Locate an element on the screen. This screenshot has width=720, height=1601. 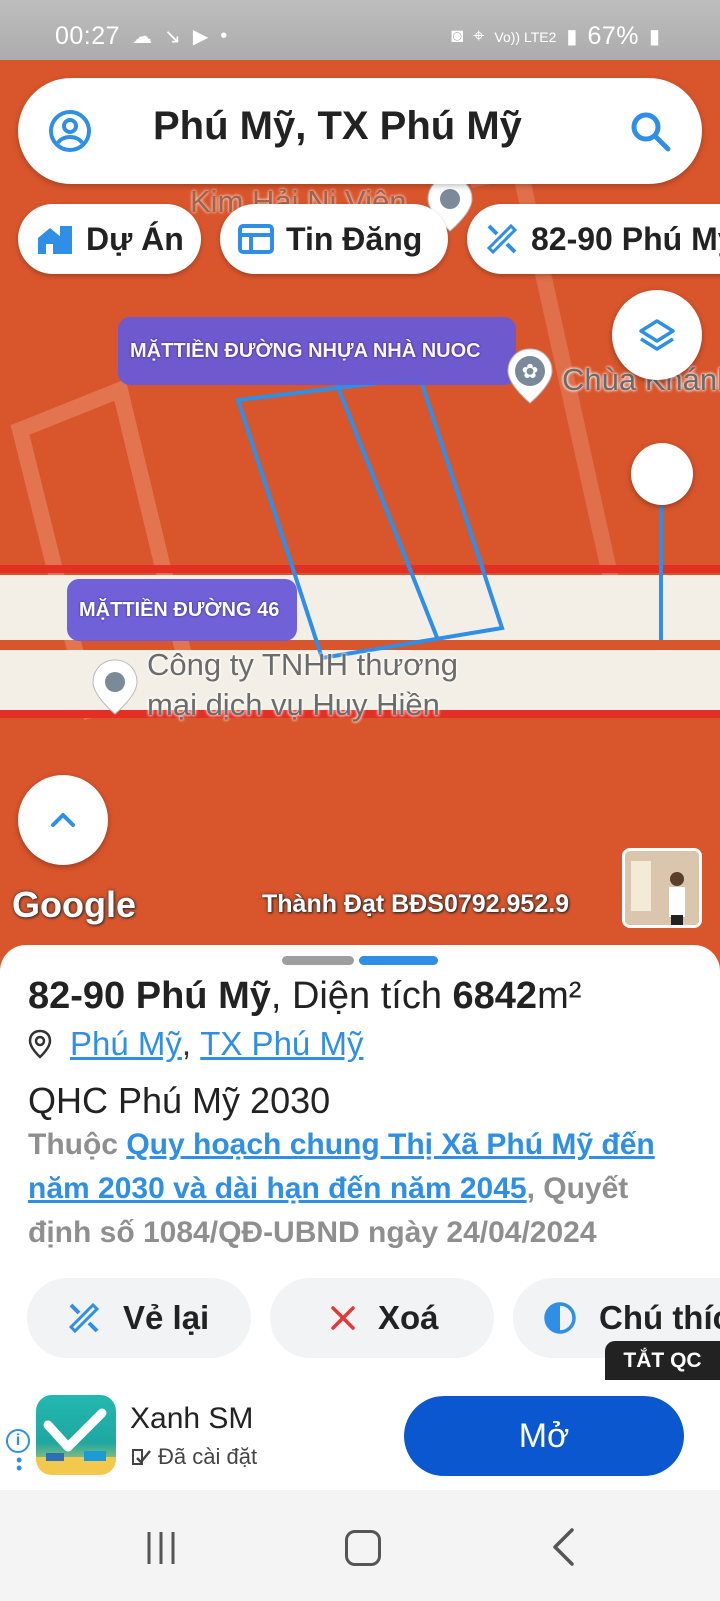
ad-installed-label: Đã cài đặt is located at coordinates (208, 1456).